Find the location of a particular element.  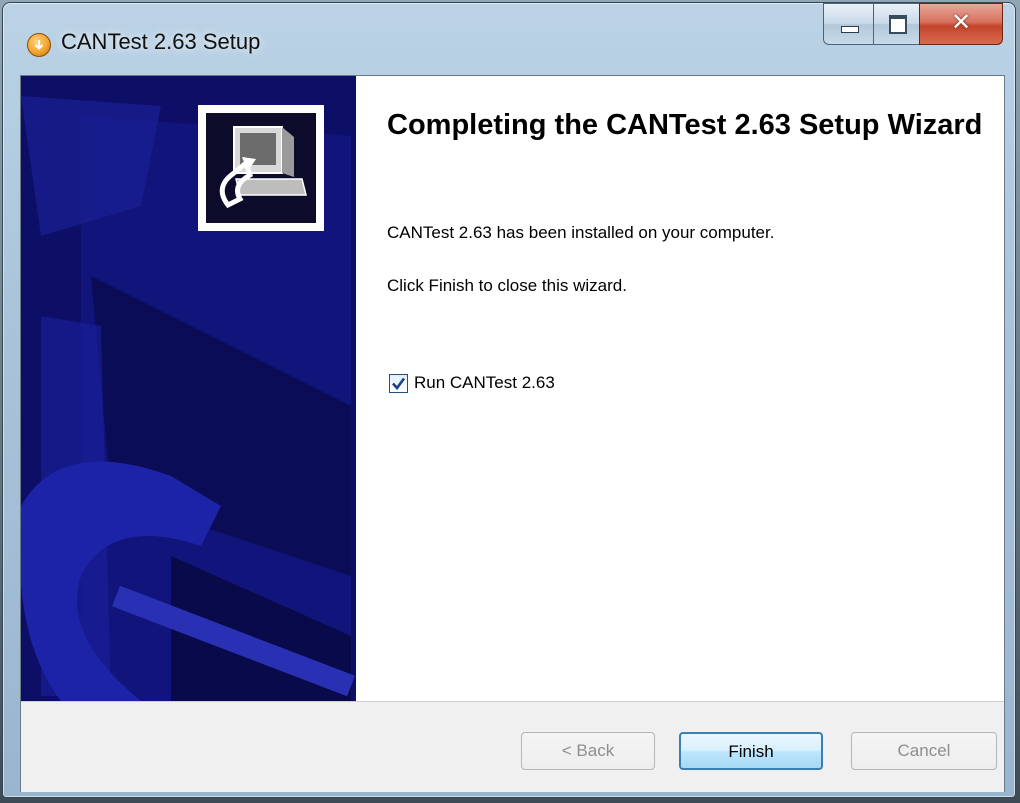

instruction-message: Click Finish to close this wizard. is located at coordinates (507, 285).